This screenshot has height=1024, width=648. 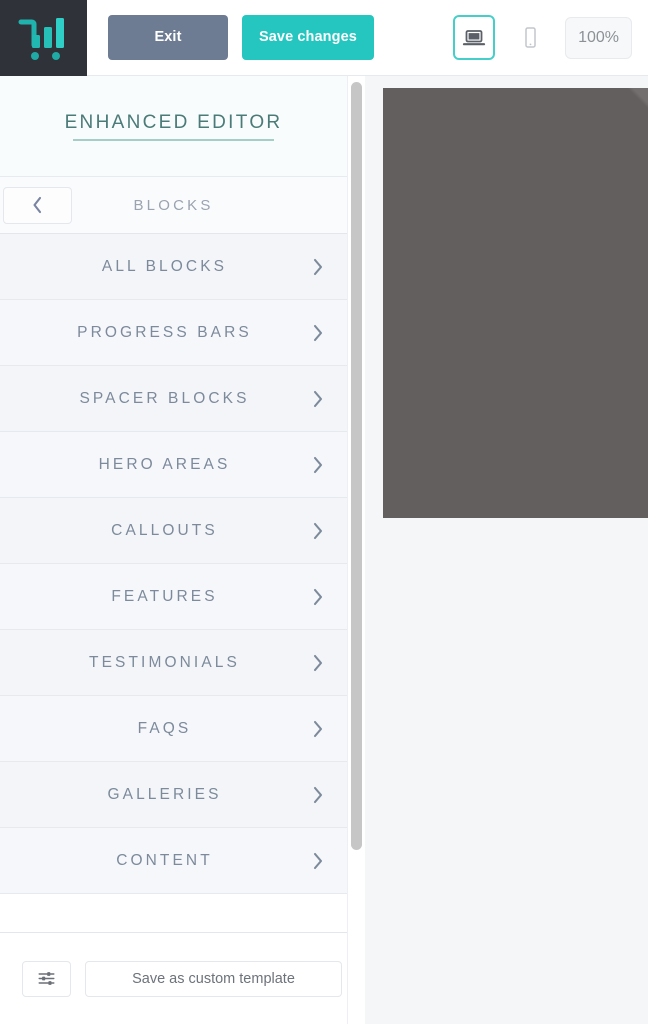 I want to click on save-as-custom-template-button: Save as custom template, so click(x=213, y=978).